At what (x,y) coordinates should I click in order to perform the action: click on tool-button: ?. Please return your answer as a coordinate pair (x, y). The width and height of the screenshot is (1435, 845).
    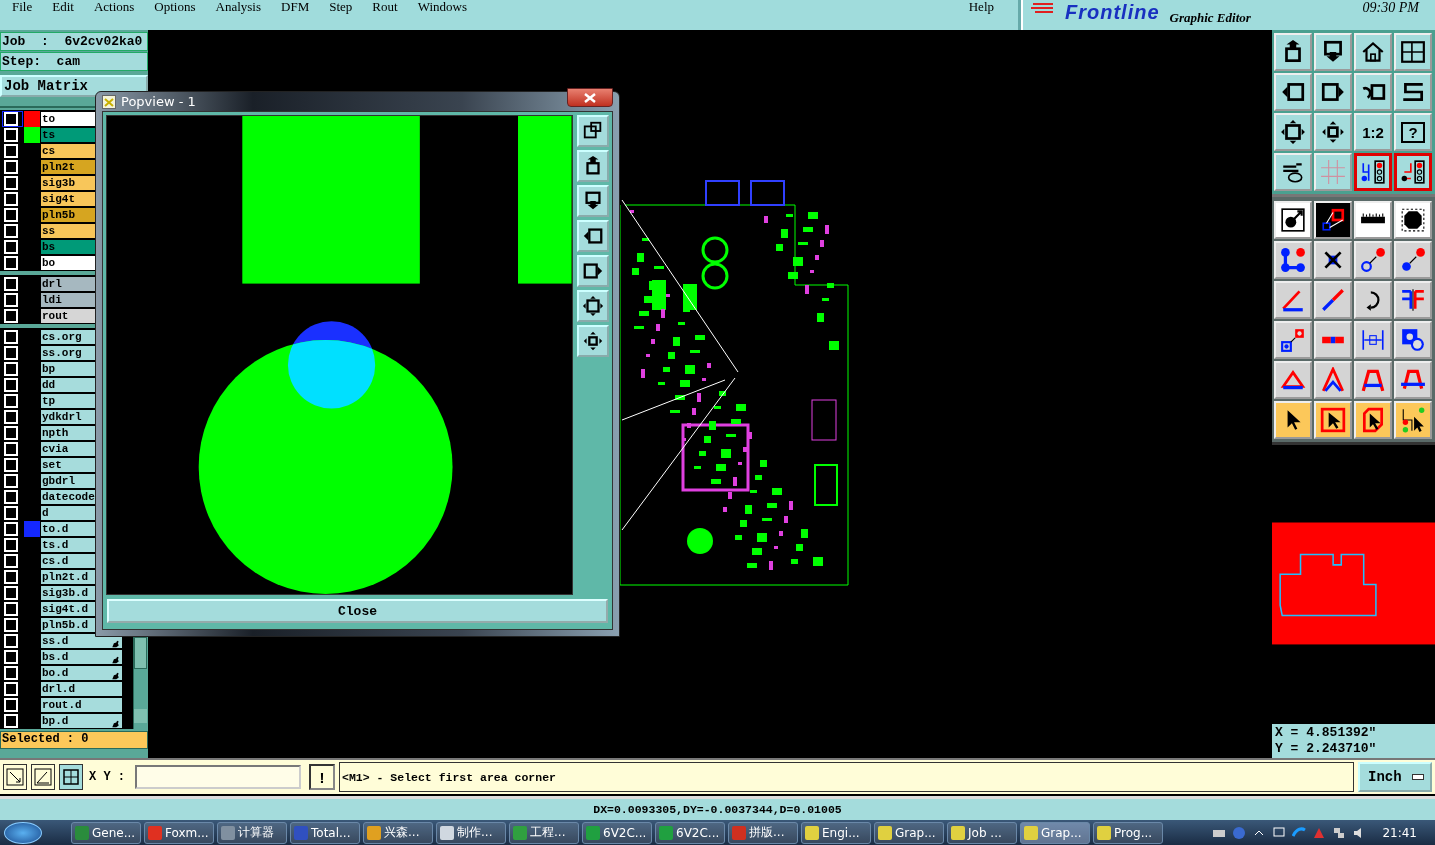
    Looking at the image, I should click on (1413, 132).